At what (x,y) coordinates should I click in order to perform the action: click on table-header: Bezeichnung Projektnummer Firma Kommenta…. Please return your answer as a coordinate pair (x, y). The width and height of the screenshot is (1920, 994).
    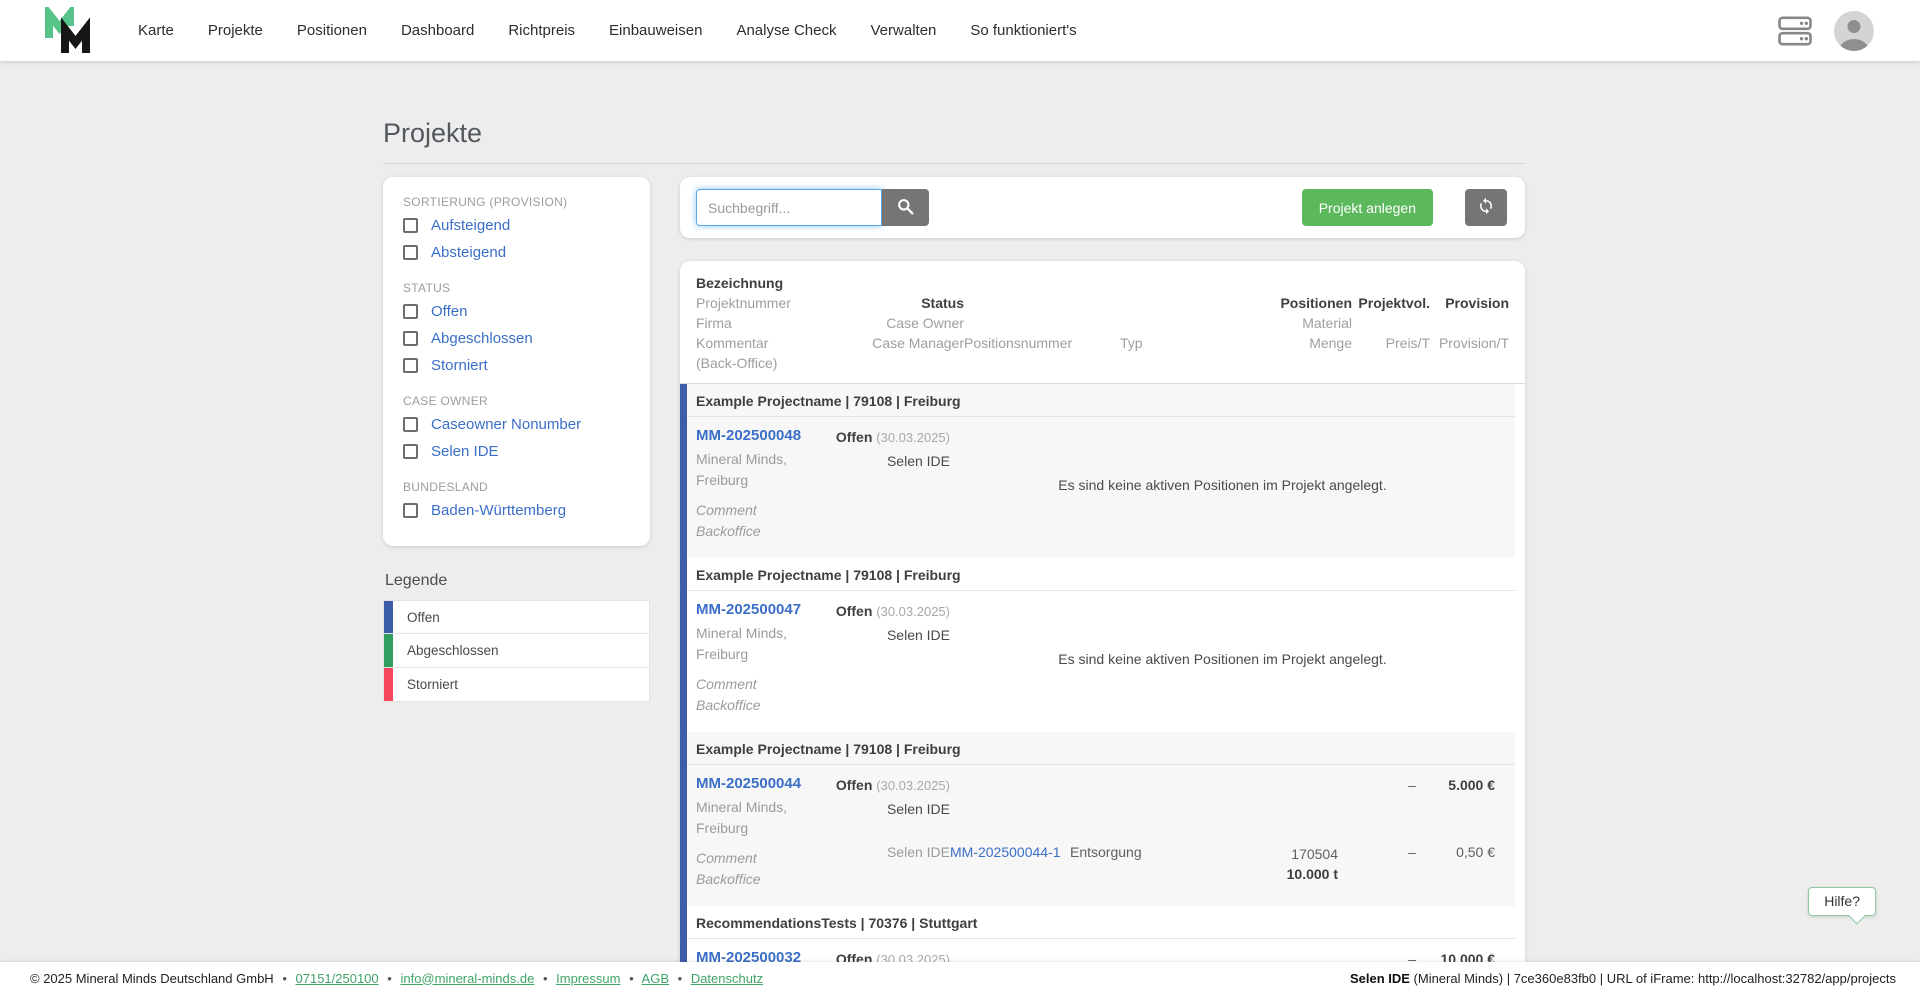
    Looking at the image, I should click on (1102, 322).